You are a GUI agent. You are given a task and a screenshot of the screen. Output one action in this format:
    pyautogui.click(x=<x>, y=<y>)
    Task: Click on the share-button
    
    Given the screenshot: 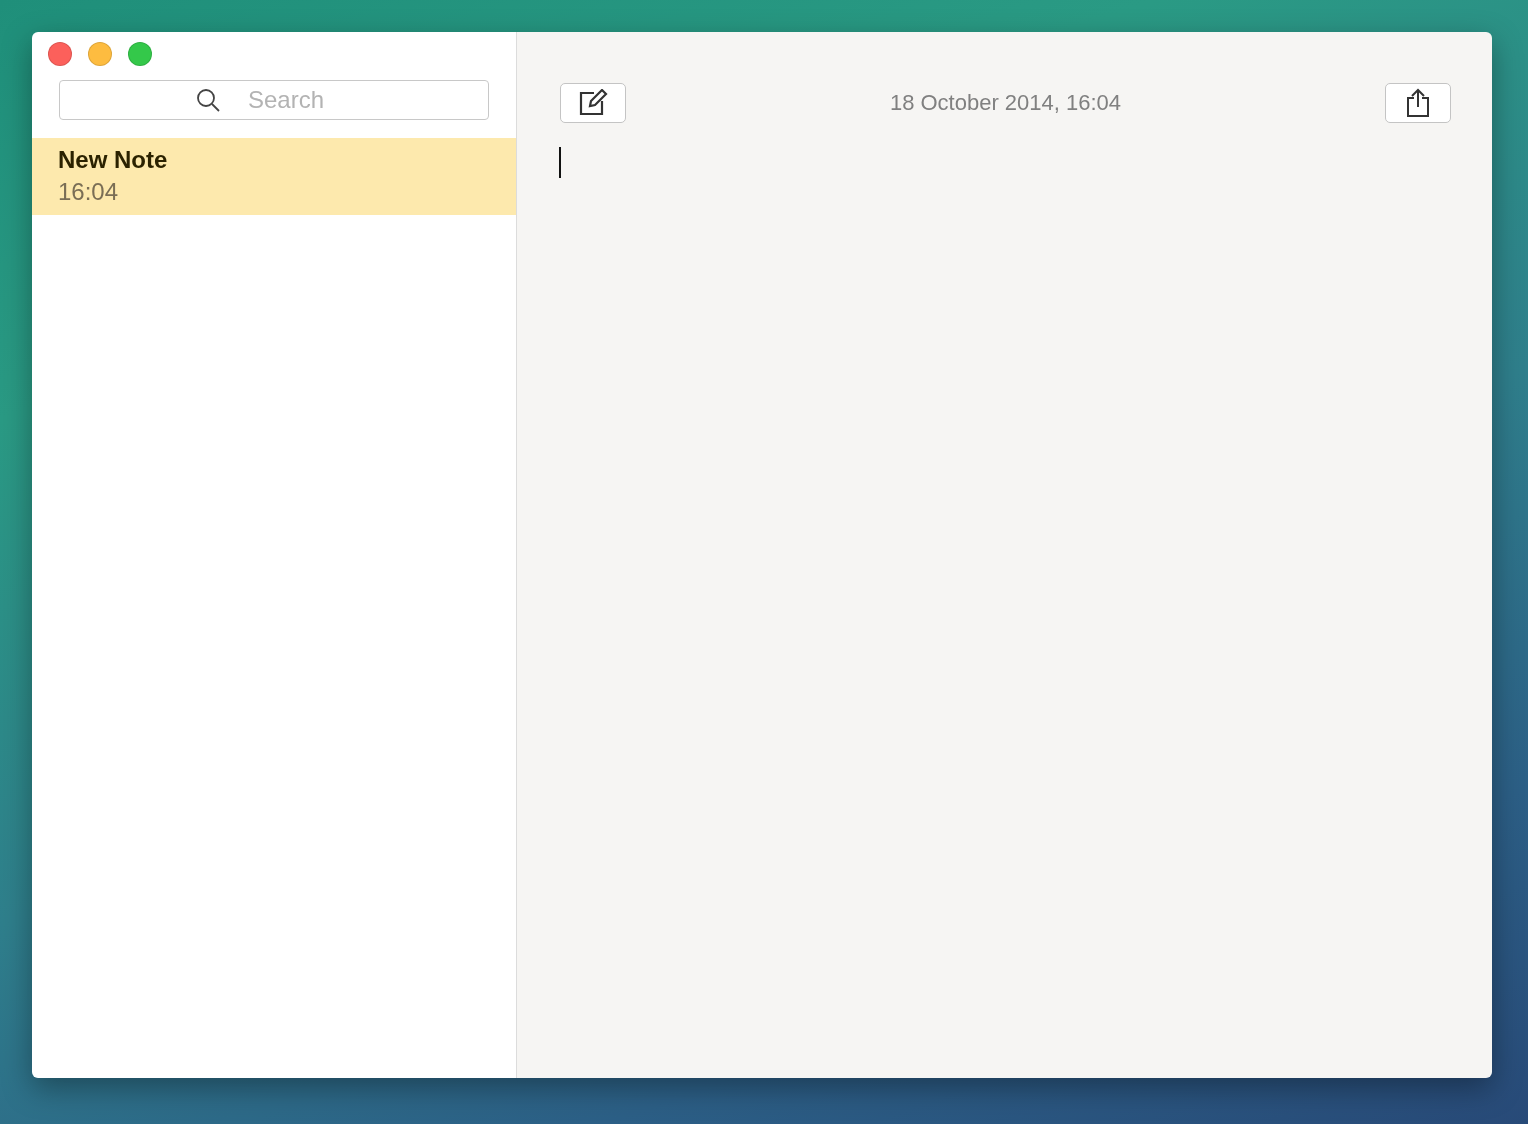 What is the action you would take?
    pyautogui.click(x=1418, y=103)
    